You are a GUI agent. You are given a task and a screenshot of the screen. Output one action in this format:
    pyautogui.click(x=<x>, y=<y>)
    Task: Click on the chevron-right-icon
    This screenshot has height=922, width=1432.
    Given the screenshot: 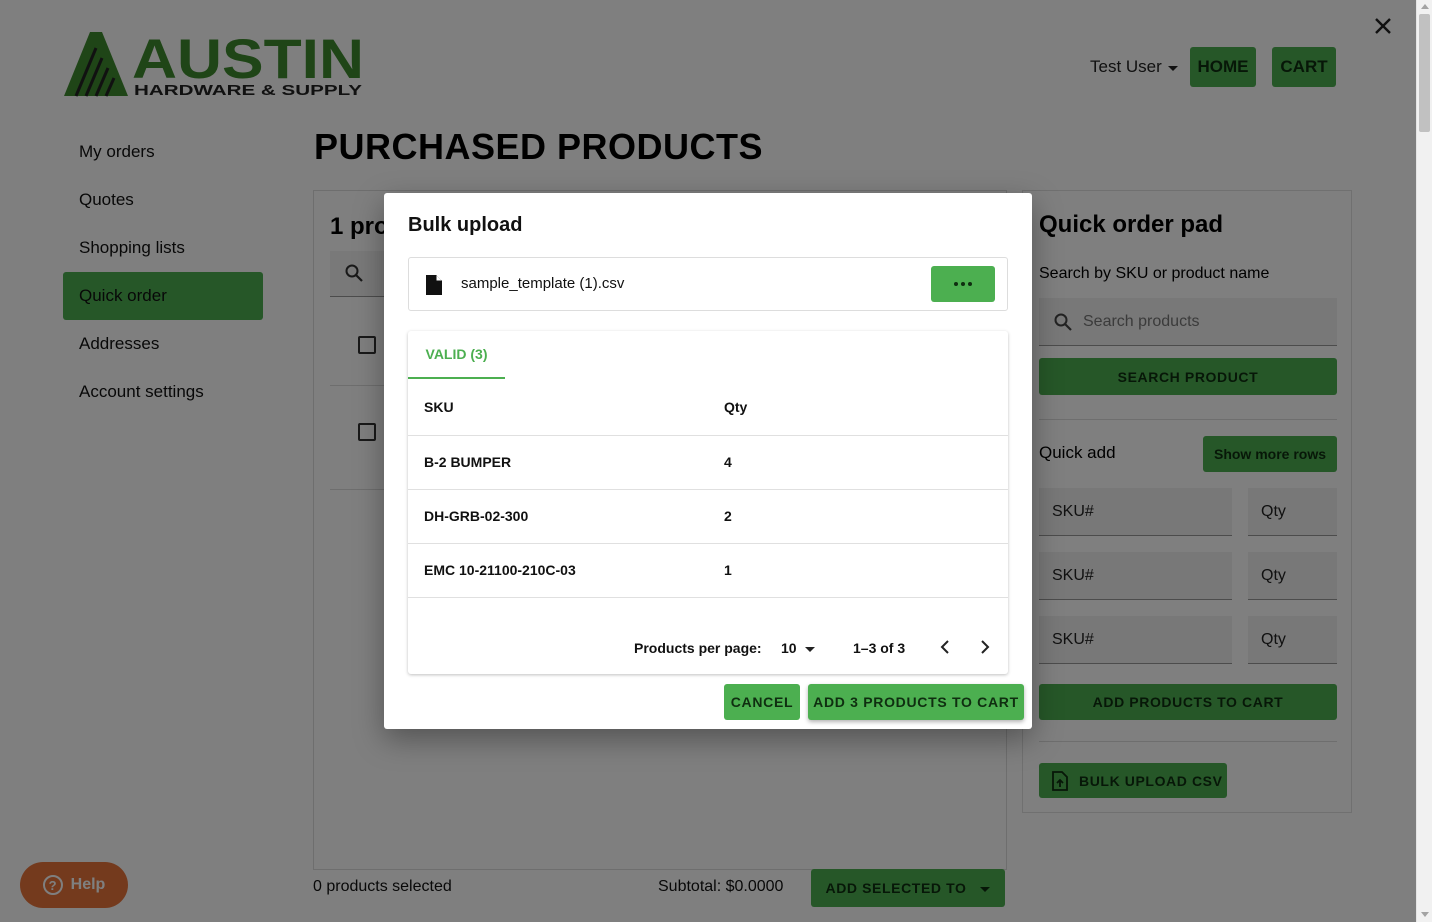 What is the action you would take?
    pyautogui.click(x=985, y=647)
    